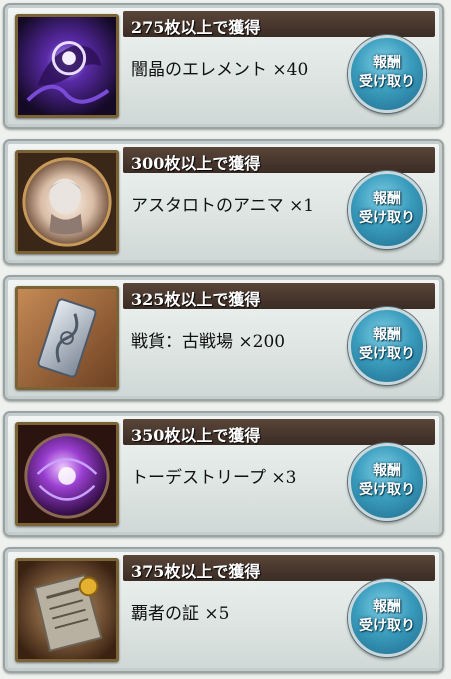 This screenshot has height=679, width=451. What do you see at coordinates (196, 571) in the screenshot?
I see `reward-threshold-label: 375枚以上で獲得` at bounding box center [196, 571].